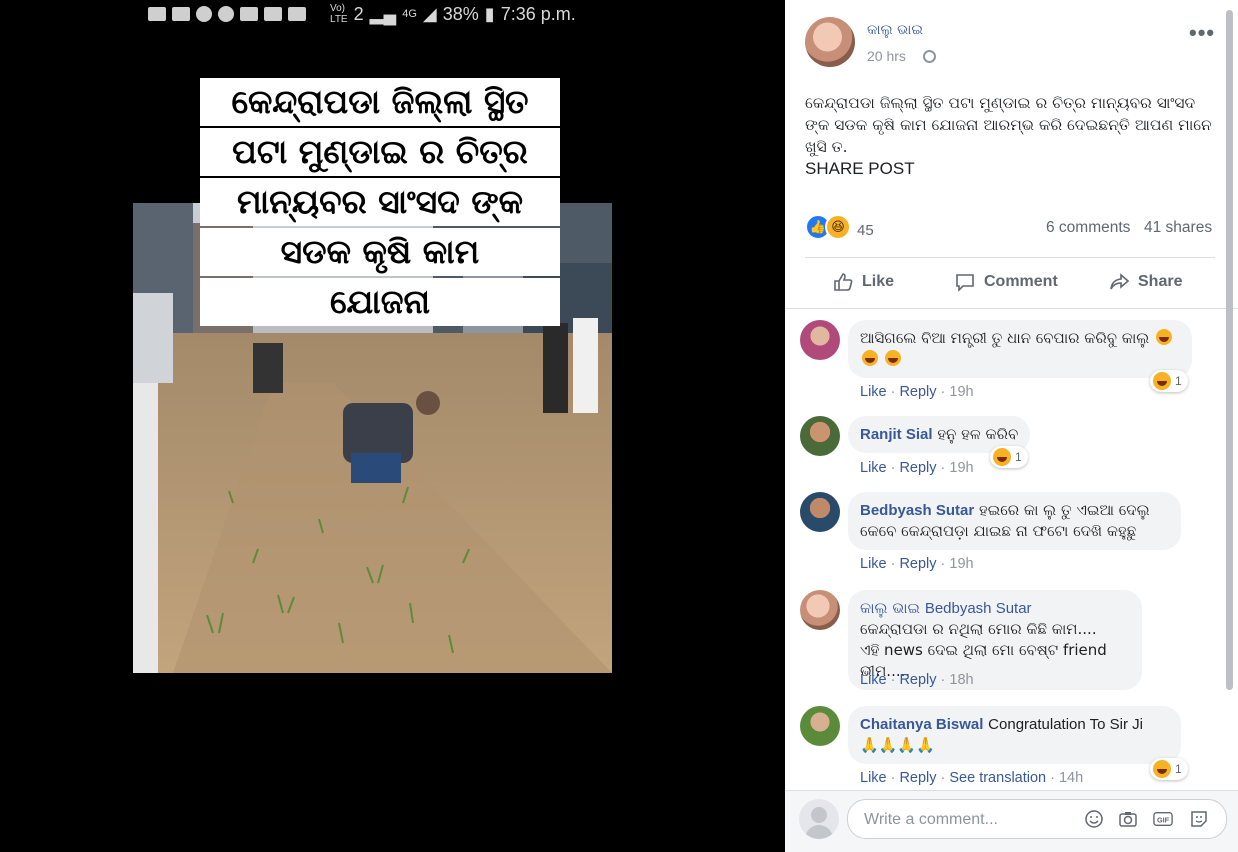 This screenshot has width=1238, height=852. I want to click on reaction-count: 45, so click(865, 230).